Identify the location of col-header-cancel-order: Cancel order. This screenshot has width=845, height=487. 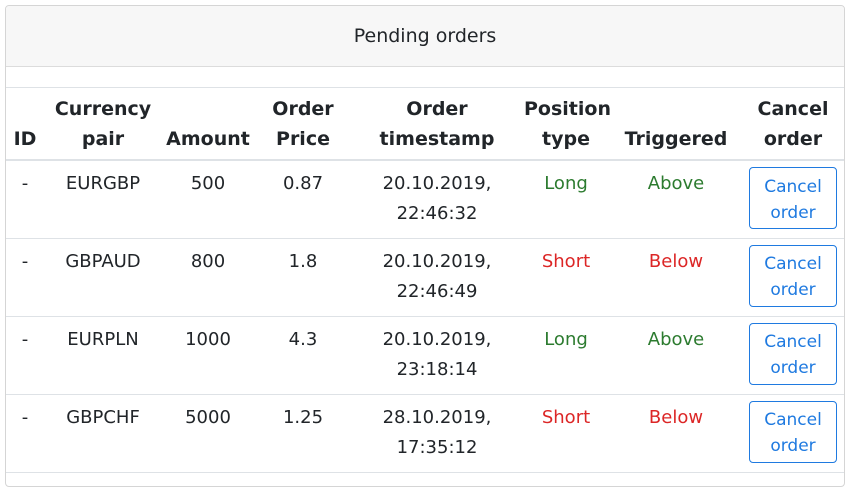
(793, 124).